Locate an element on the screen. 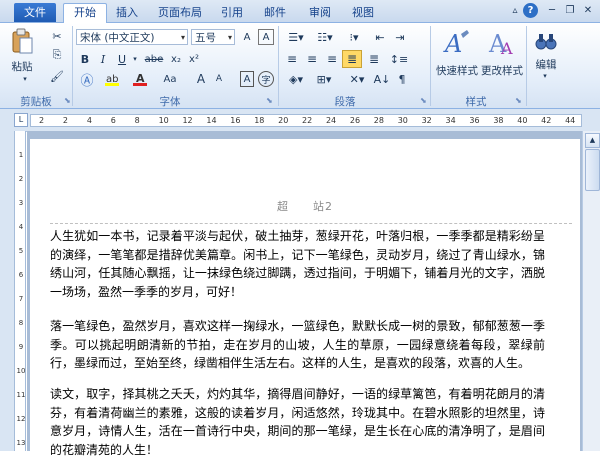  quick-styles-label: 快速样式 is located at coordinates (457, 70).